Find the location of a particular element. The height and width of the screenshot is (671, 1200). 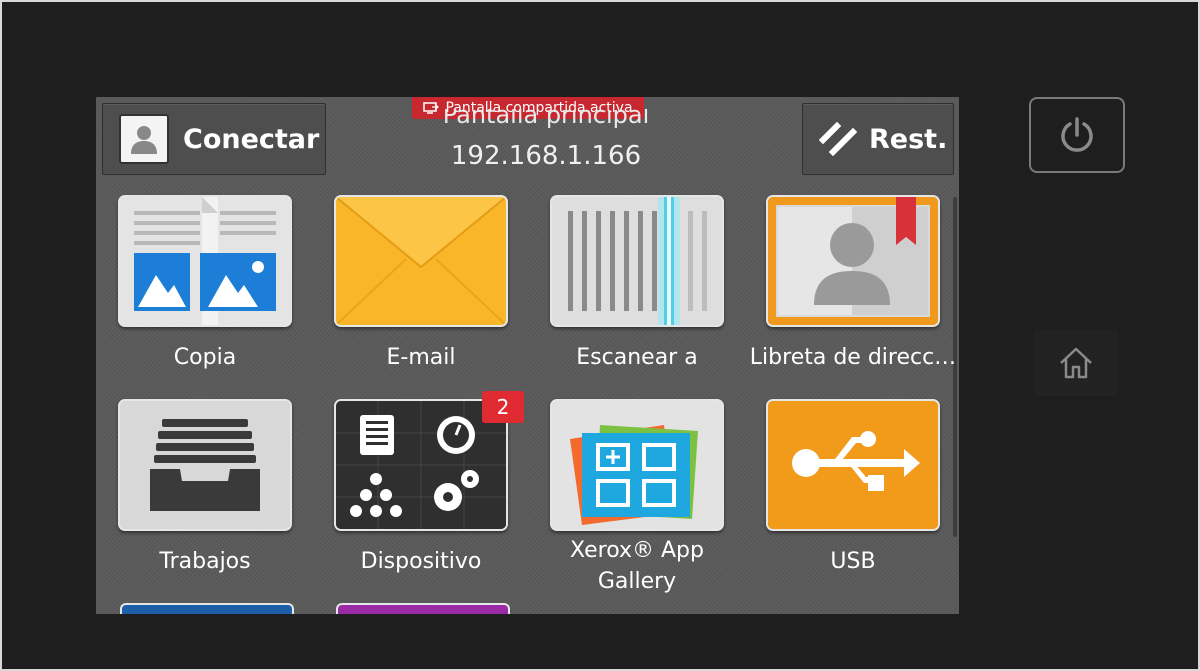

app-label: Trabajos is located at coordinates (205, 561).